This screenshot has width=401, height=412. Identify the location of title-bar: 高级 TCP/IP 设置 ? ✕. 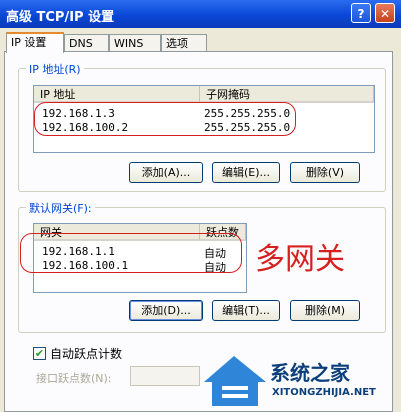
(200, 14).